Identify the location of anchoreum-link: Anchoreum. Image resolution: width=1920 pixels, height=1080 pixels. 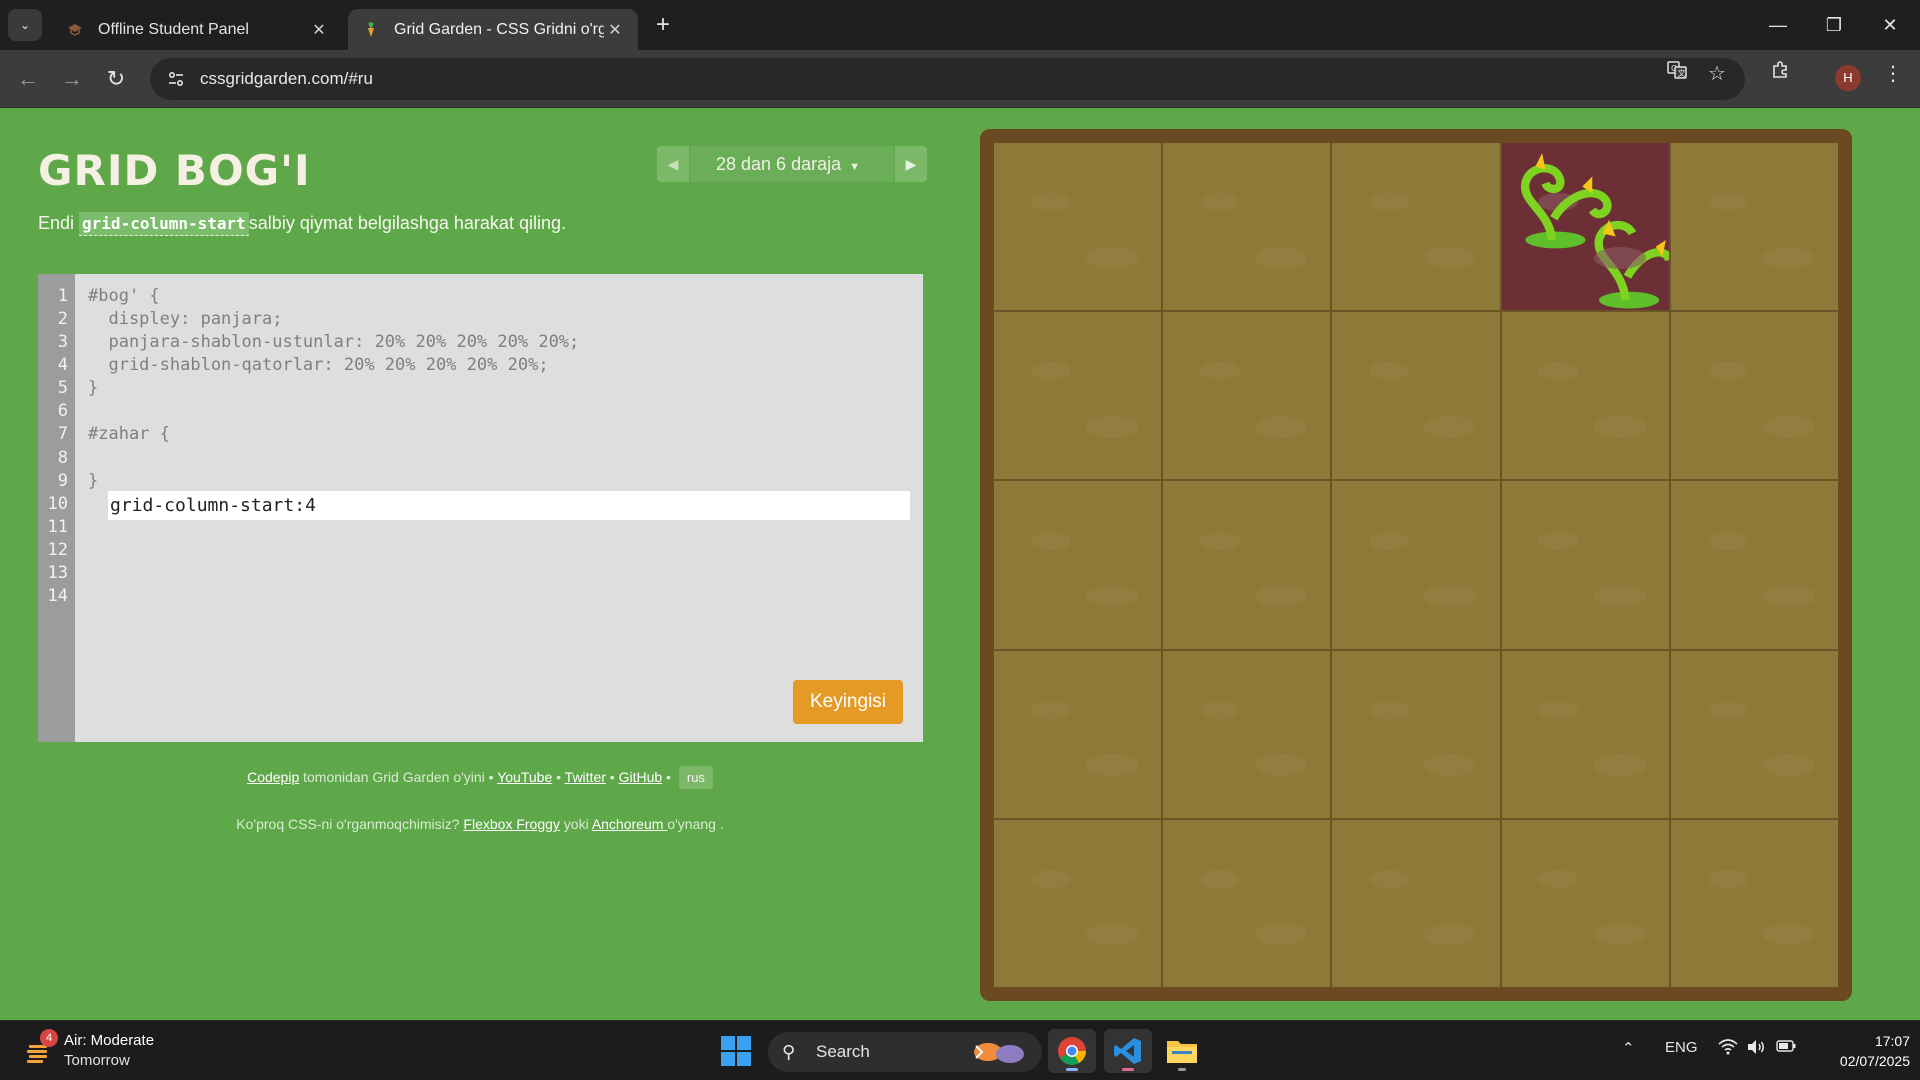
(629, 824).